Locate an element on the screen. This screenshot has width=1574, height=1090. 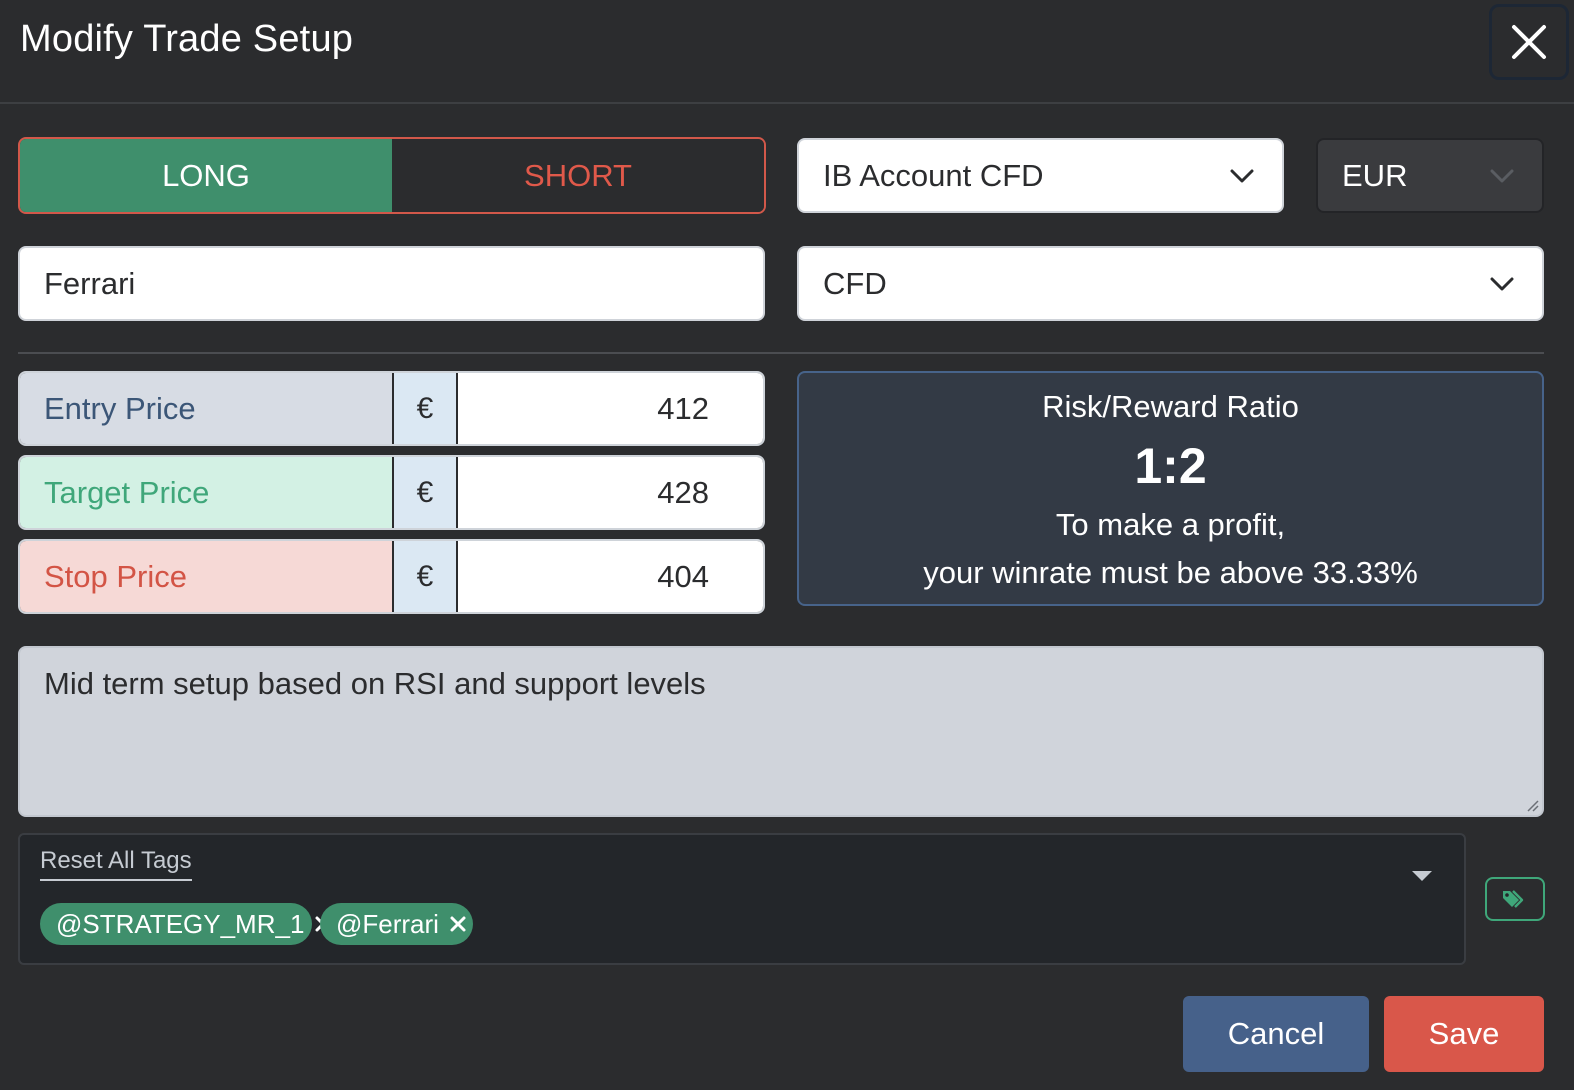
stop-price-currency: € is located at coordinates (425, 576).